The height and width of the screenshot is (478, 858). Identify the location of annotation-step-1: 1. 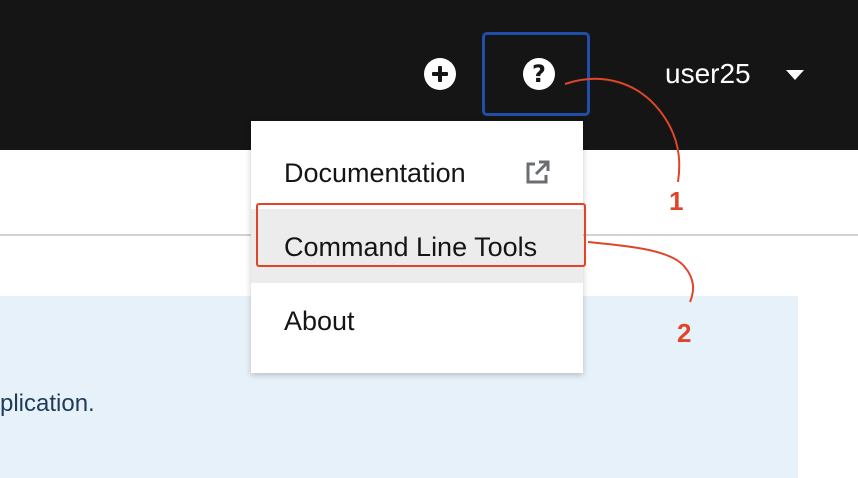
(676, 201).